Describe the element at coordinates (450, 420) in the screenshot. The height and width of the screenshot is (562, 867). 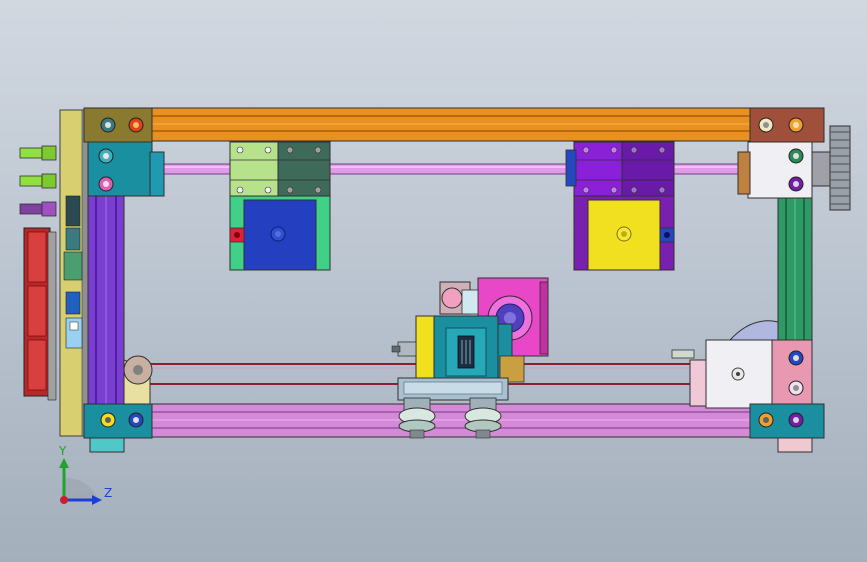
I see `bottom-horizontal-extrusion` at that location.